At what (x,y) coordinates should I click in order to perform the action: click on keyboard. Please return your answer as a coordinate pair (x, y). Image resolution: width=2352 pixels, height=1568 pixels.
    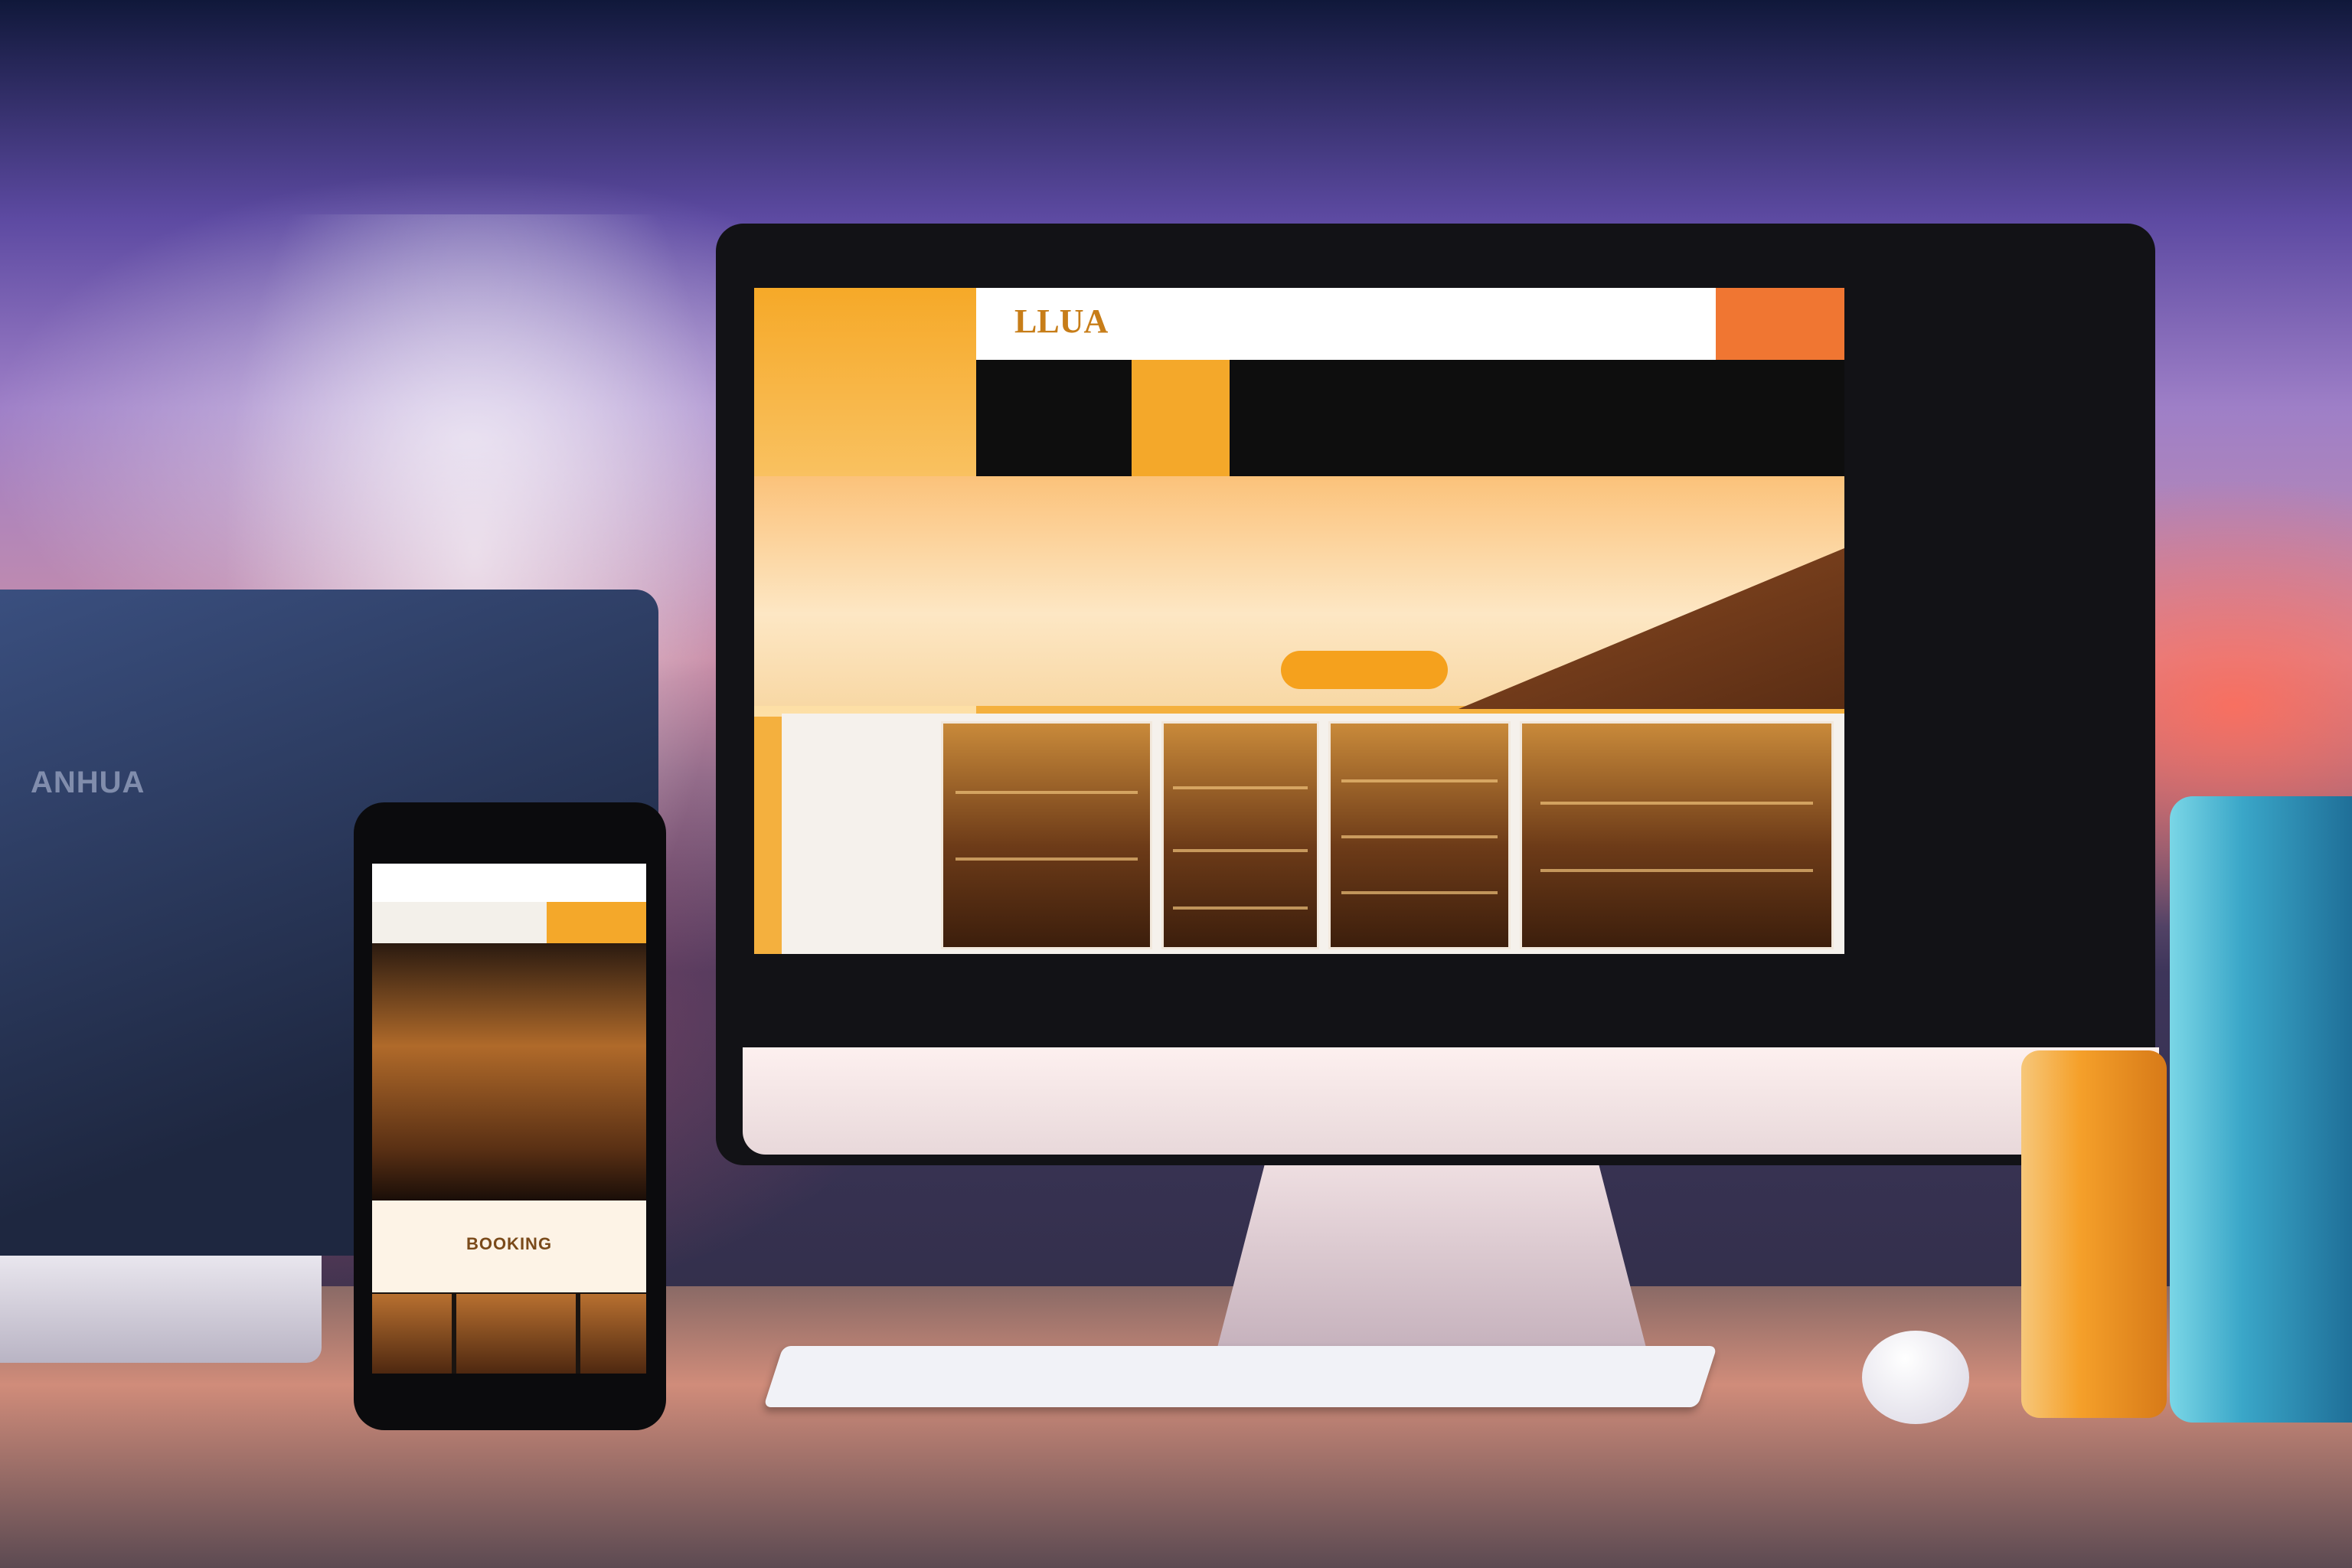
    Looking at the image, I should click on (1240, 1376).